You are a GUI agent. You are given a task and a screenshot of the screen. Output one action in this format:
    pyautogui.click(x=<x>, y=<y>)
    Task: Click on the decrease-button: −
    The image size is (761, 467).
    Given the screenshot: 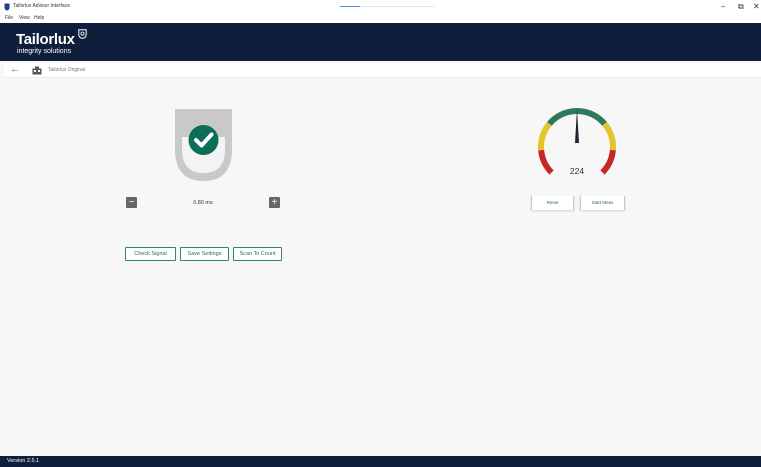 What is the action you would take?
    pyautogui.click(x=131, y=202)
    